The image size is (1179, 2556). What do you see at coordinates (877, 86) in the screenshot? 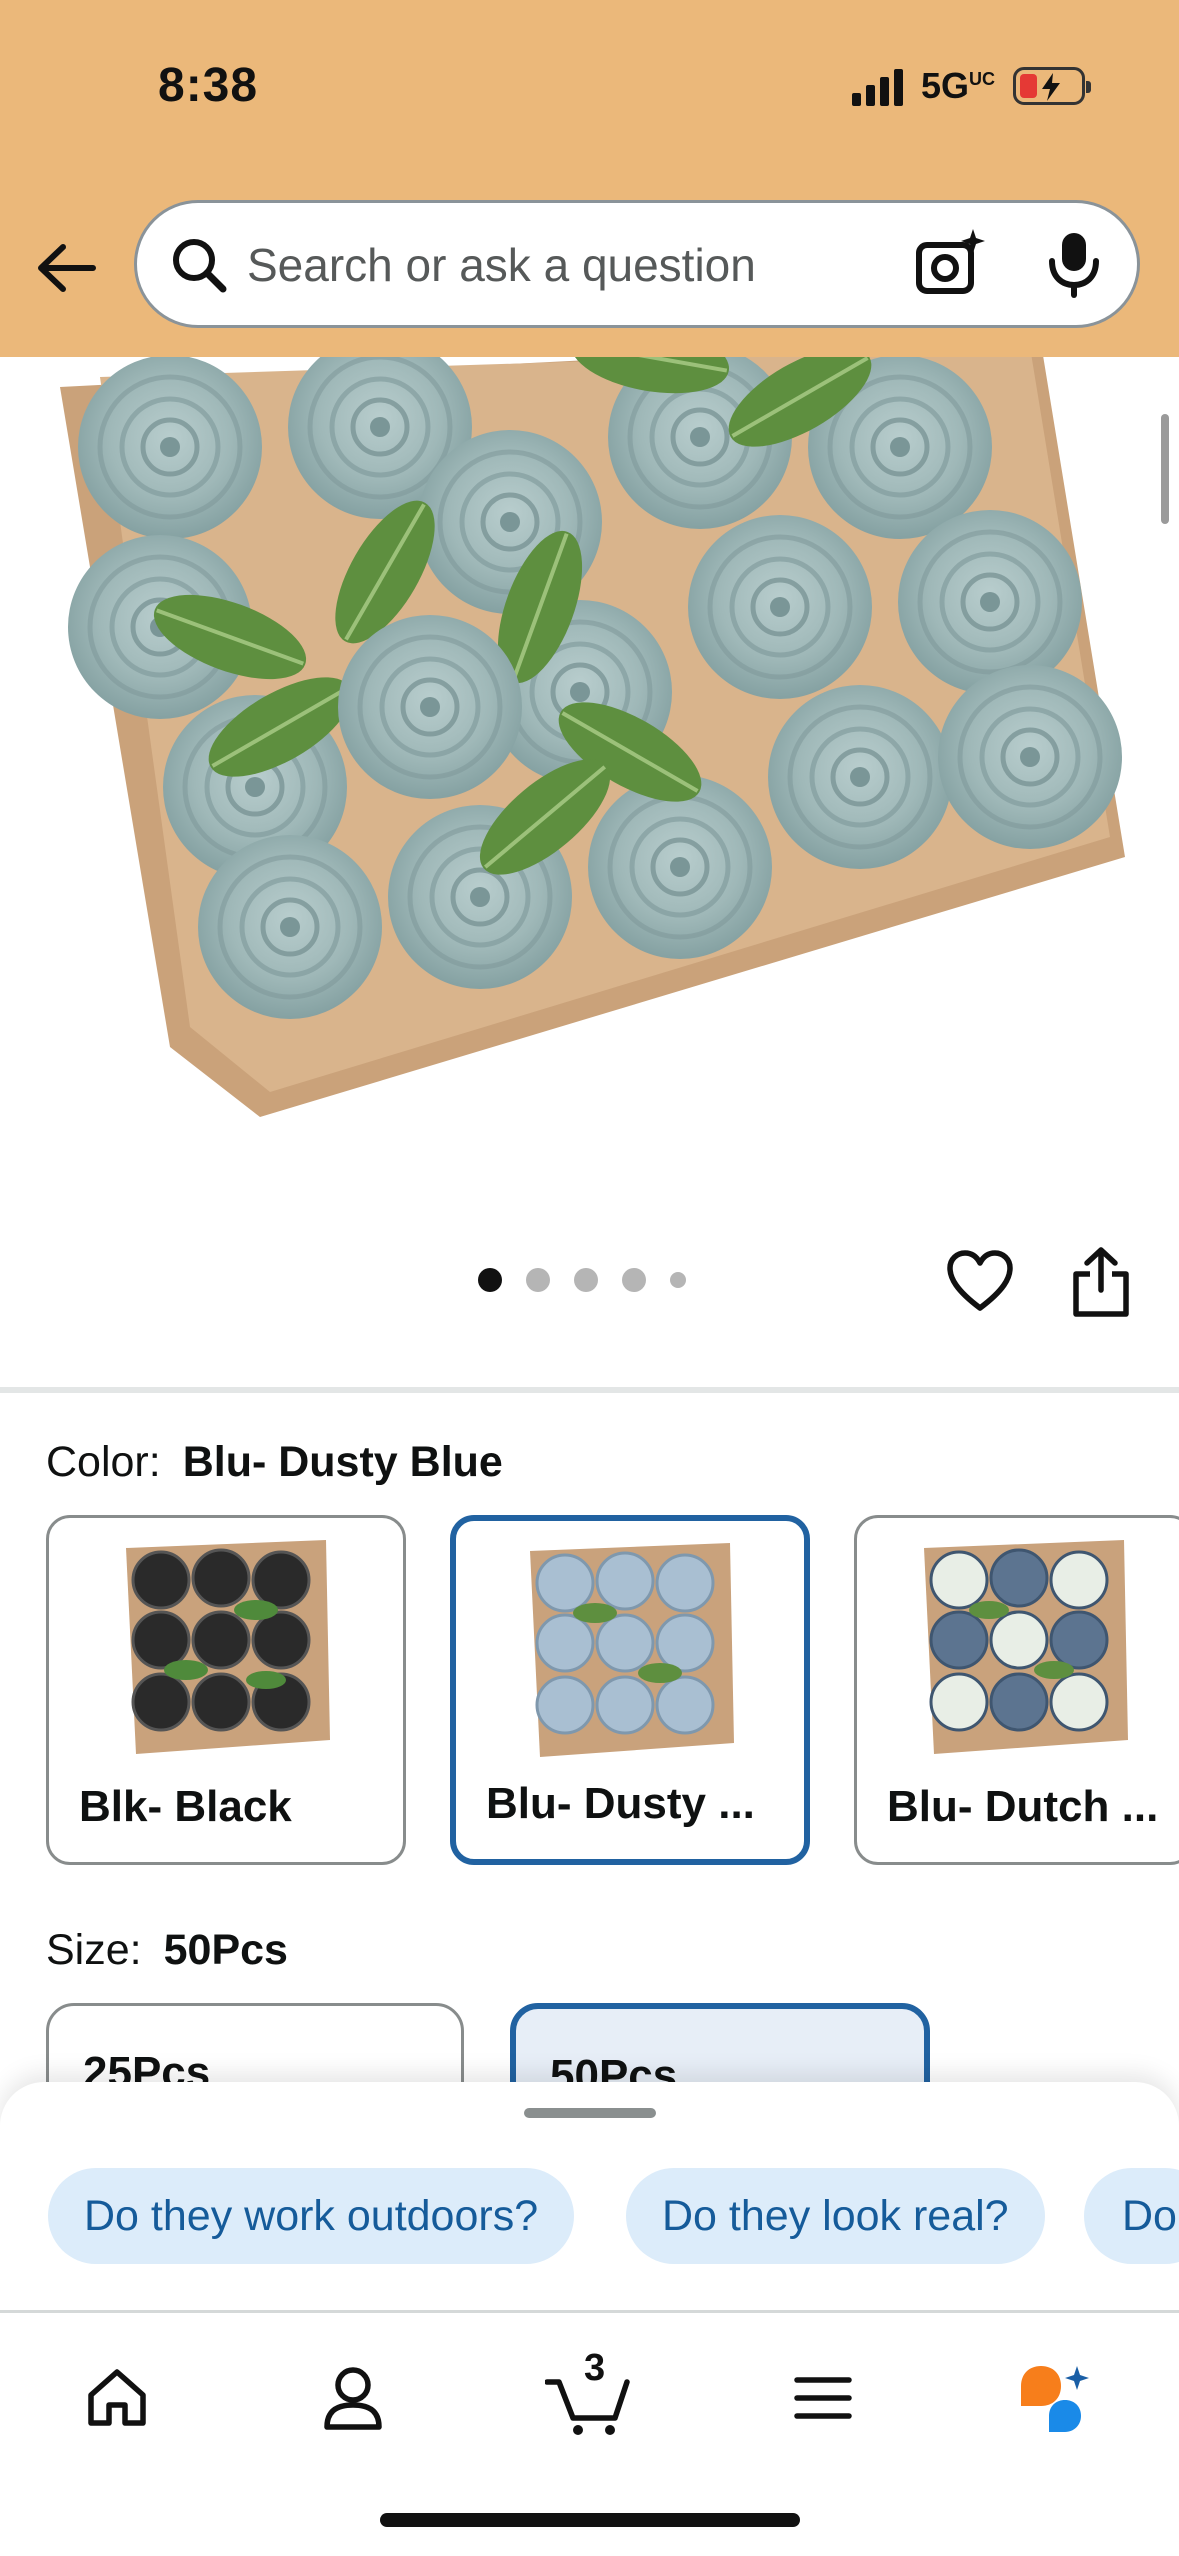
I see `cell-signal-icon` at bounding box center [877, 86].